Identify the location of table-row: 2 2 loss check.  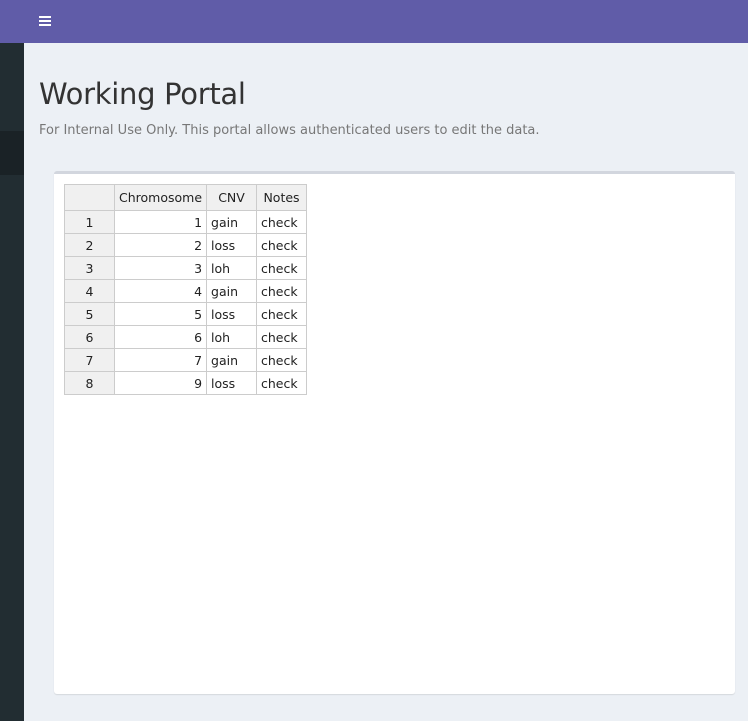
(186, 245).